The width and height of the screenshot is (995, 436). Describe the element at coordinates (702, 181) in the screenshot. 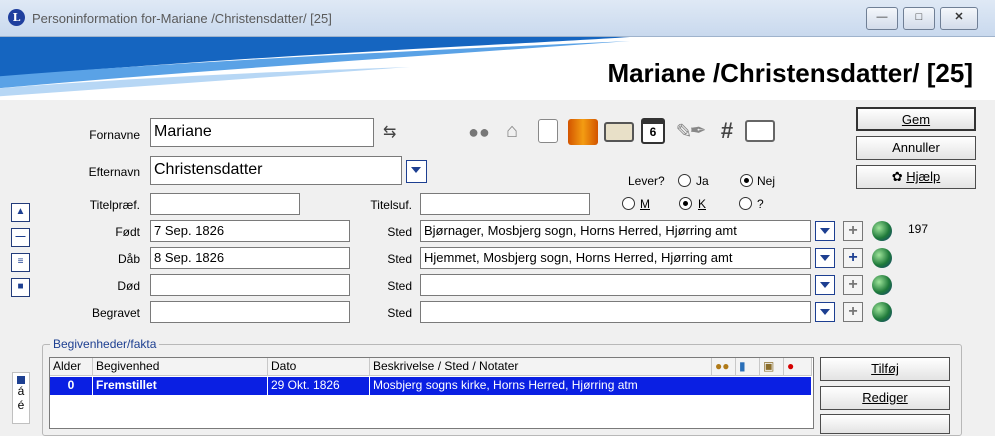

I see `lever-ja-label: Ja` at that location.